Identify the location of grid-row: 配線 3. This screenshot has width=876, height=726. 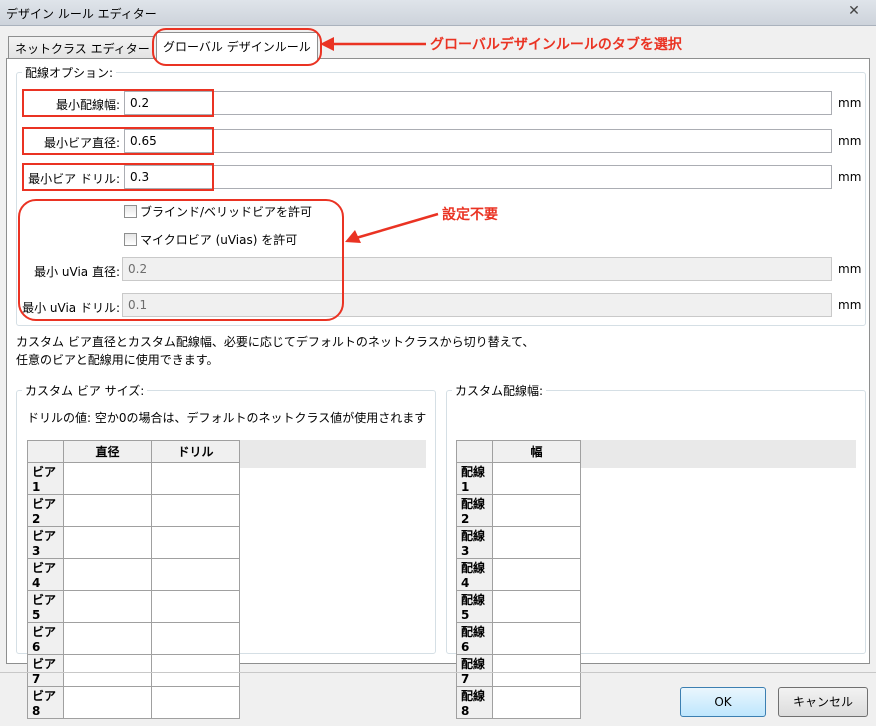
(518, 542).